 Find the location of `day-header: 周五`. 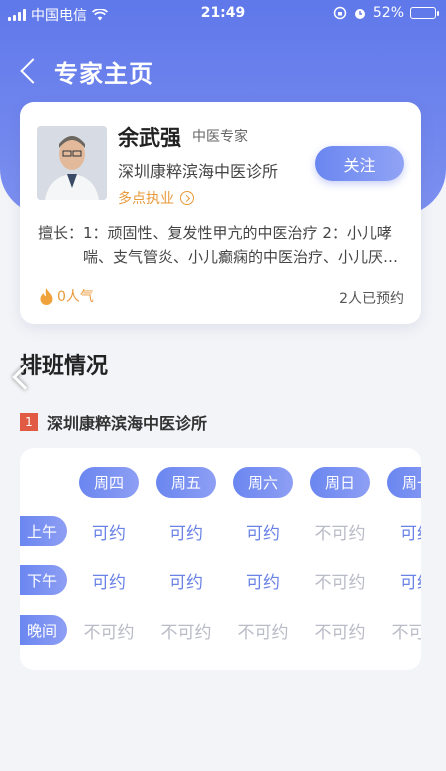

day-header: 周五 is located at coordinates (186, 482).